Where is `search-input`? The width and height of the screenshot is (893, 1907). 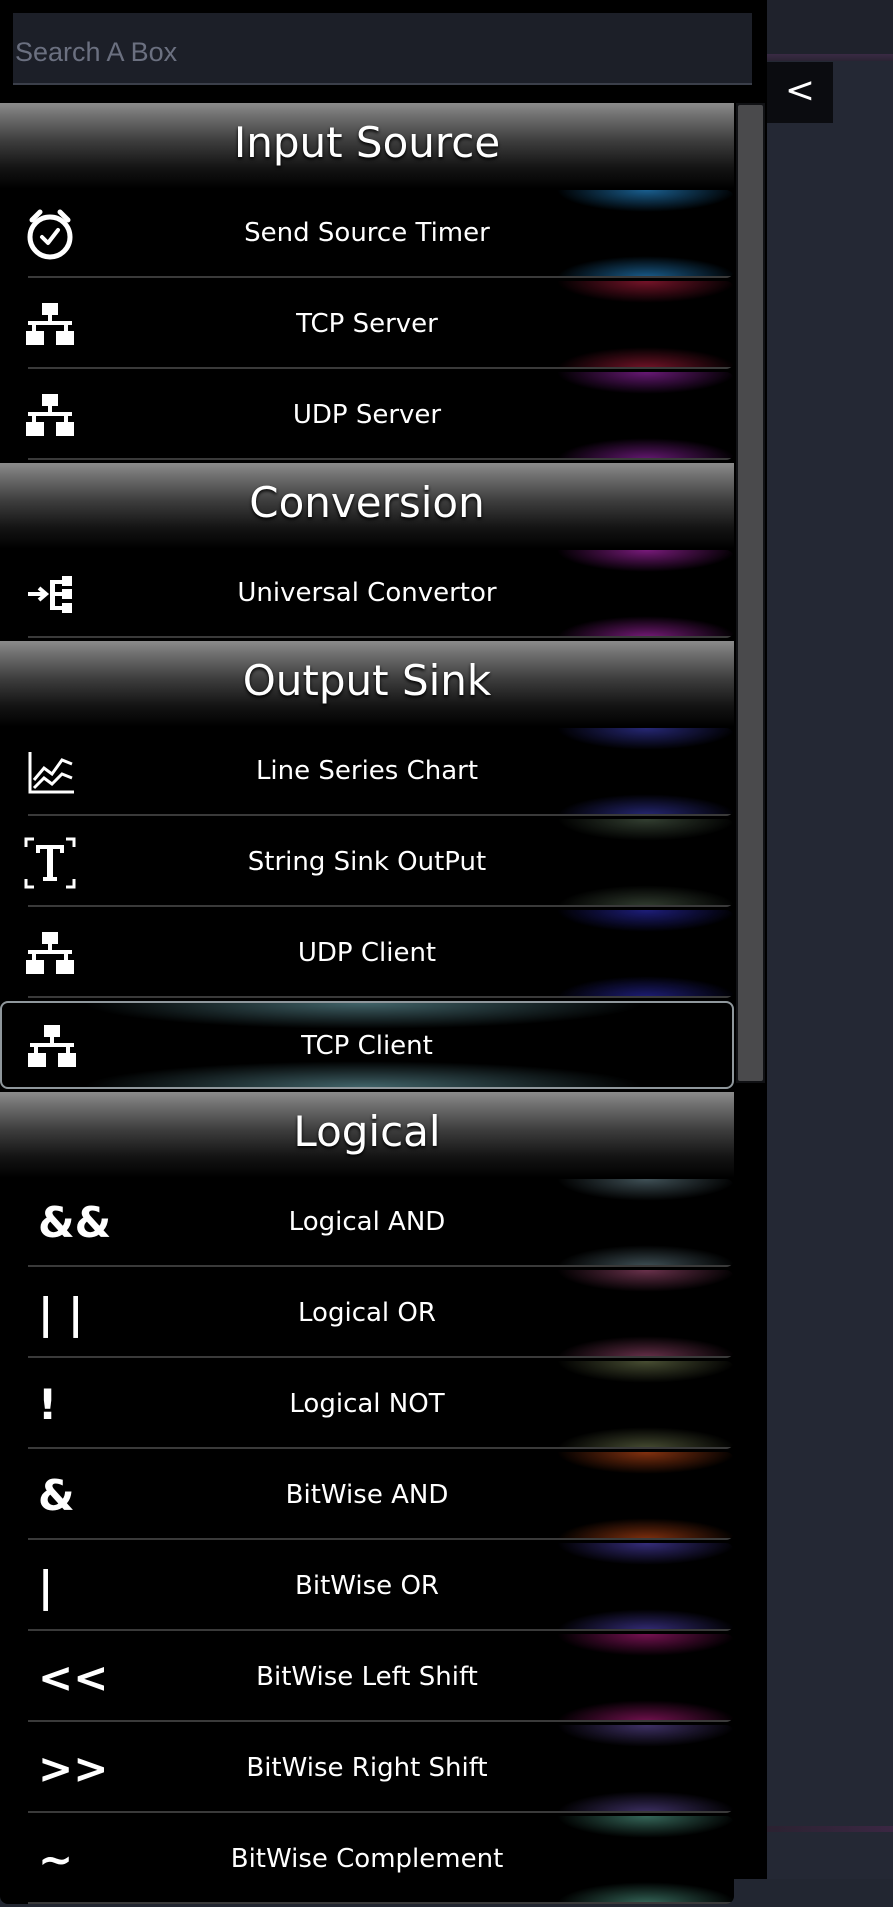 search-input is located at coordinates (382, 48).